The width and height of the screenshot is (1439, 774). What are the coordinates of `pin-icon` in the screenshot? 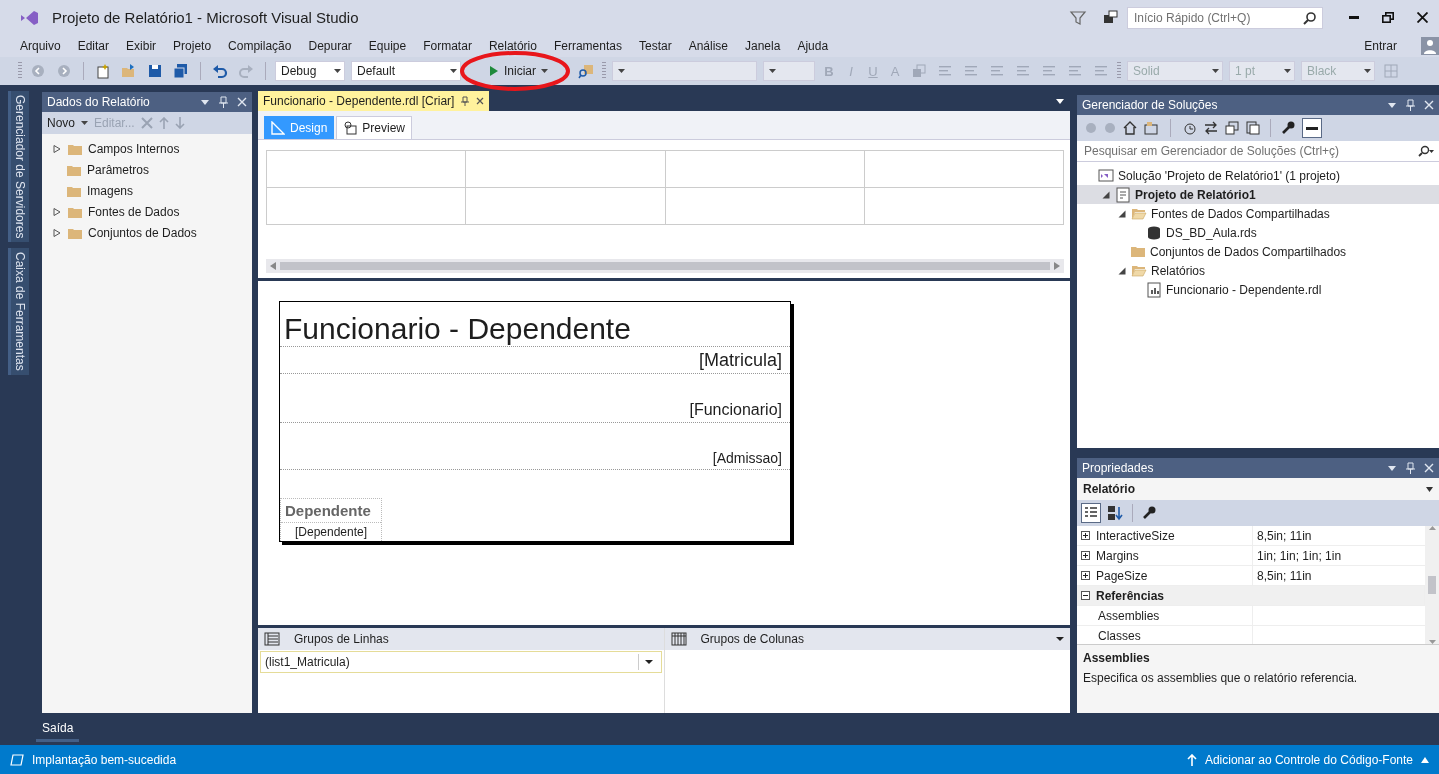 It's located at (465, 101).